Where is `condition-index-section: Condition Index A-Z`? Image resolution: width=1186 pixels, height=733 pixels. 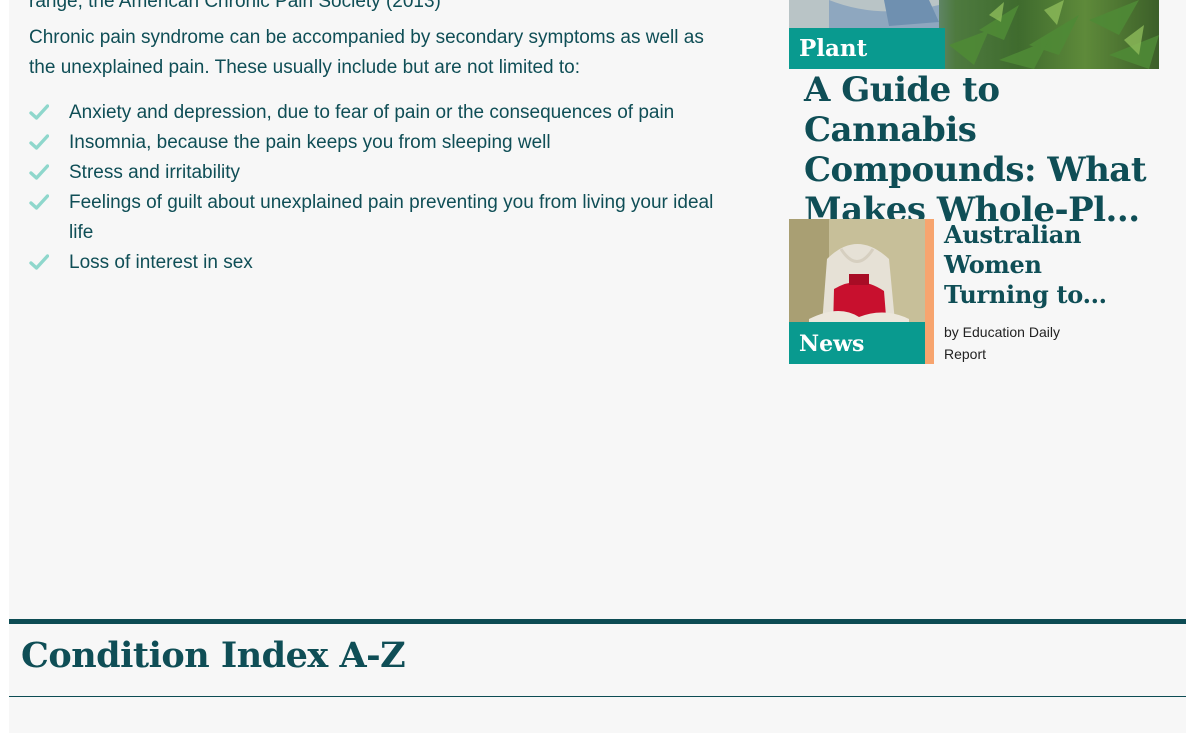
condition-index-section: Condition Index A-Z is located at coordinates (597, 660).